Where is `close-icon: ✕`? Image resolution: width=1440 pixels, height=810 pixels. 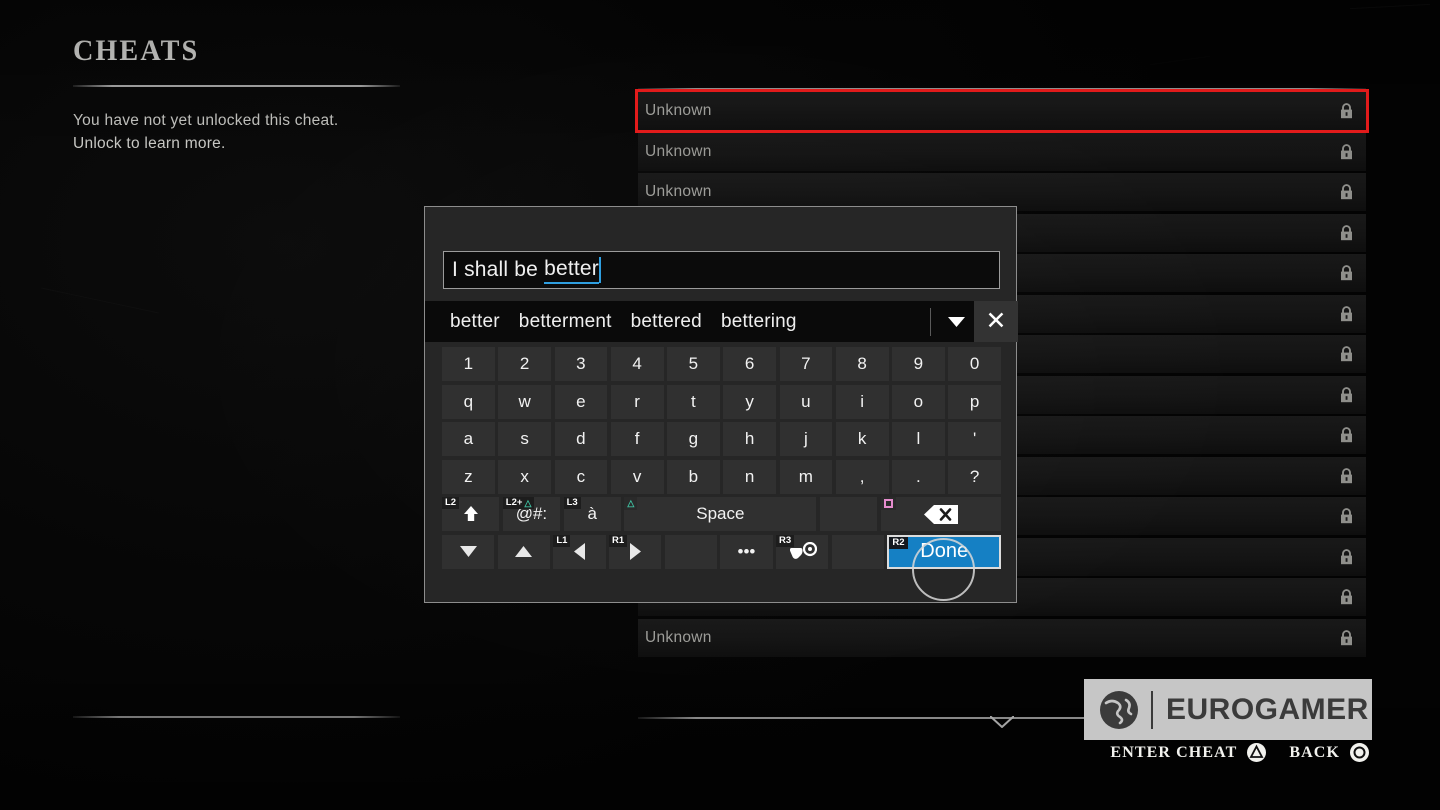
close-icon: ✕ is located at coordinates (996, 321).